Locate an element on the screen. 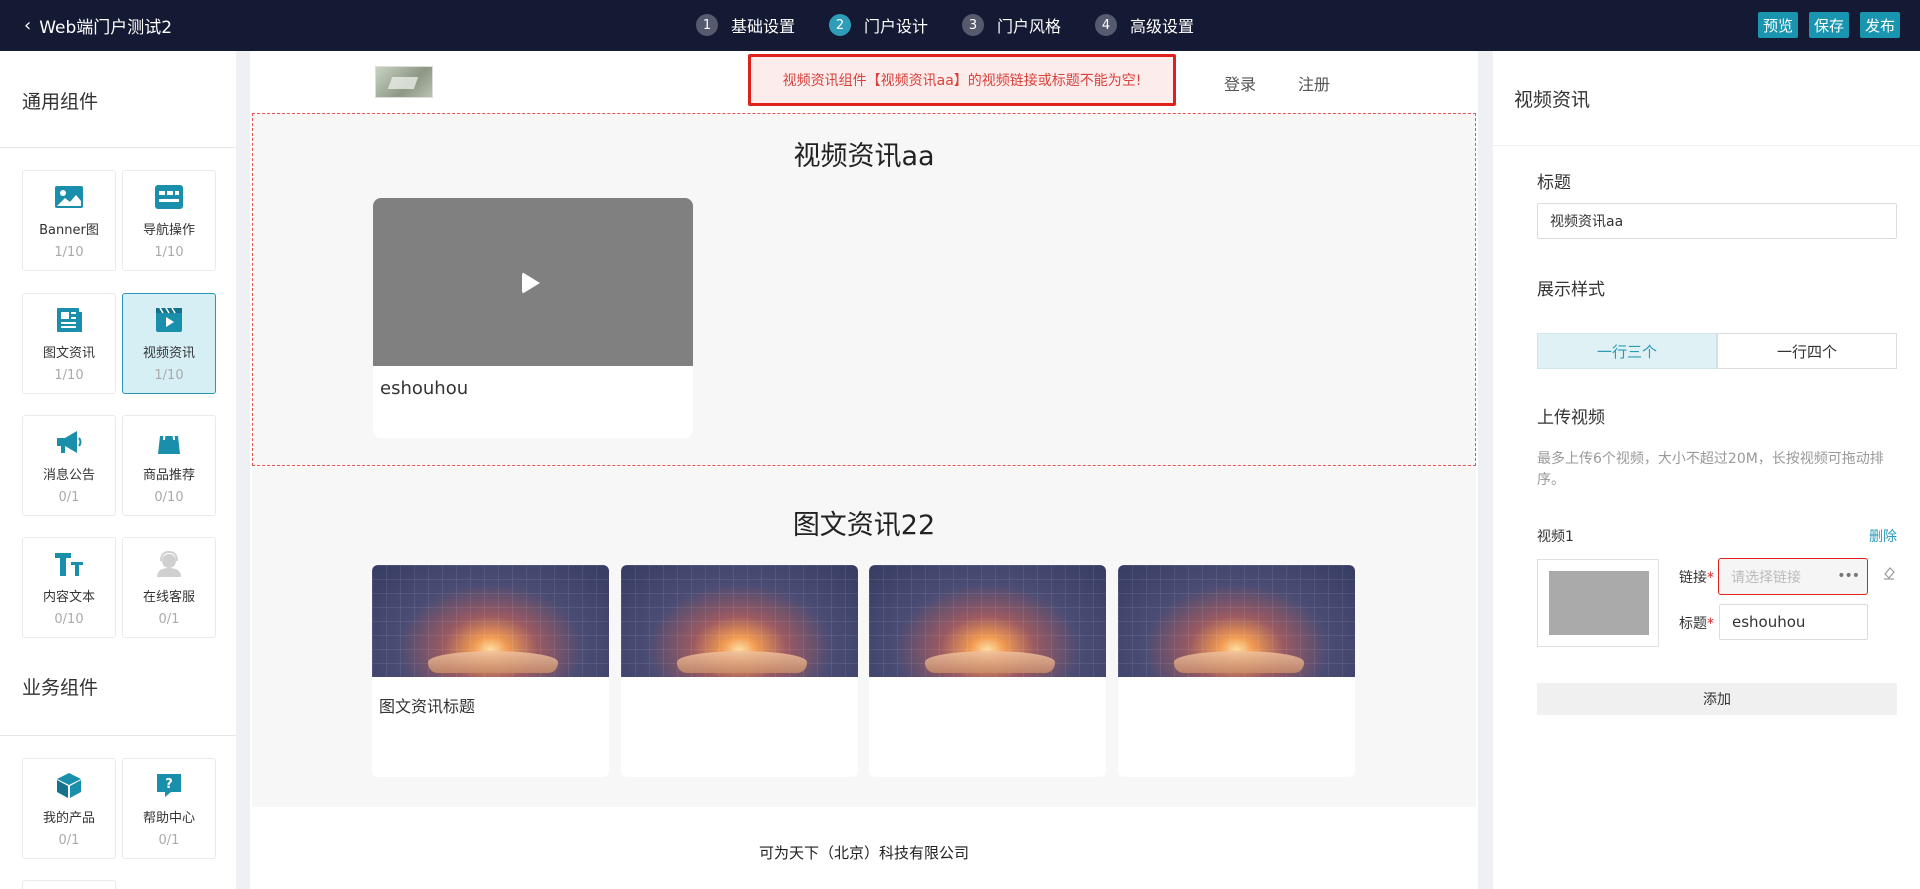 The image size is (1920, 889). label-text: 标题 is located at coordinates (1693, 624).